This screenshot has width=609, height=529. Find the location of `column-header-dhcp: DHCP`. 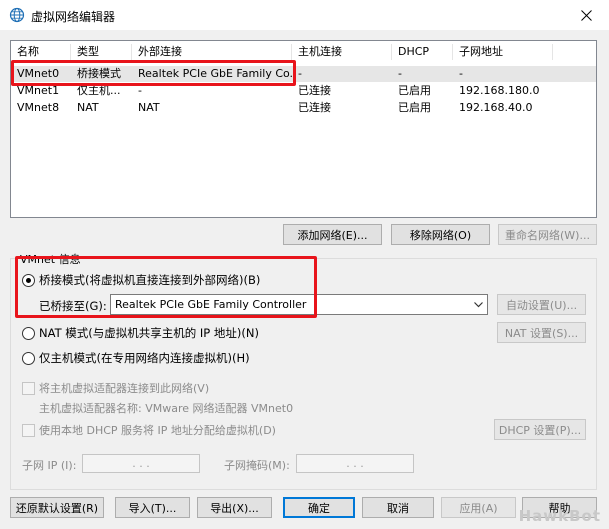

column-header-dhcp: DHCP is located at coordinates (422, 52).